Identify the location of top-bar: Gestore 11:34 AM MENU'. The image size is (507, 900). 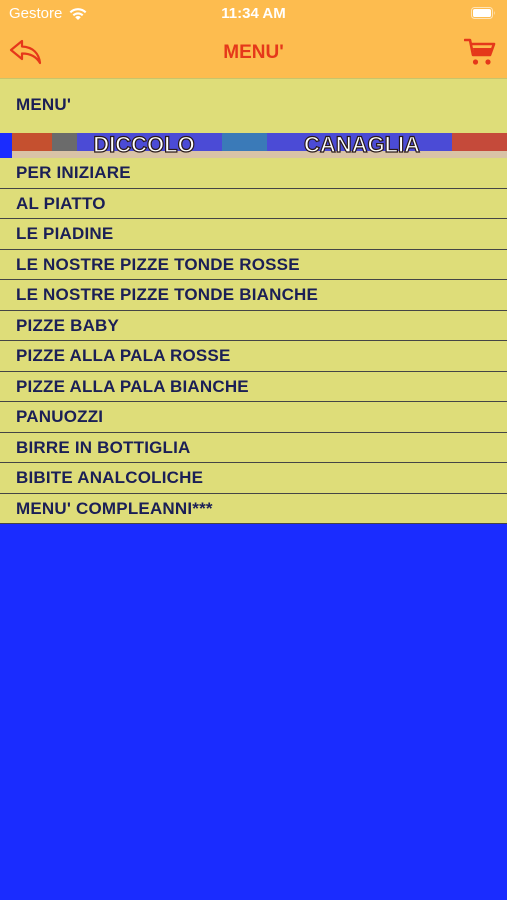
(253, 39).